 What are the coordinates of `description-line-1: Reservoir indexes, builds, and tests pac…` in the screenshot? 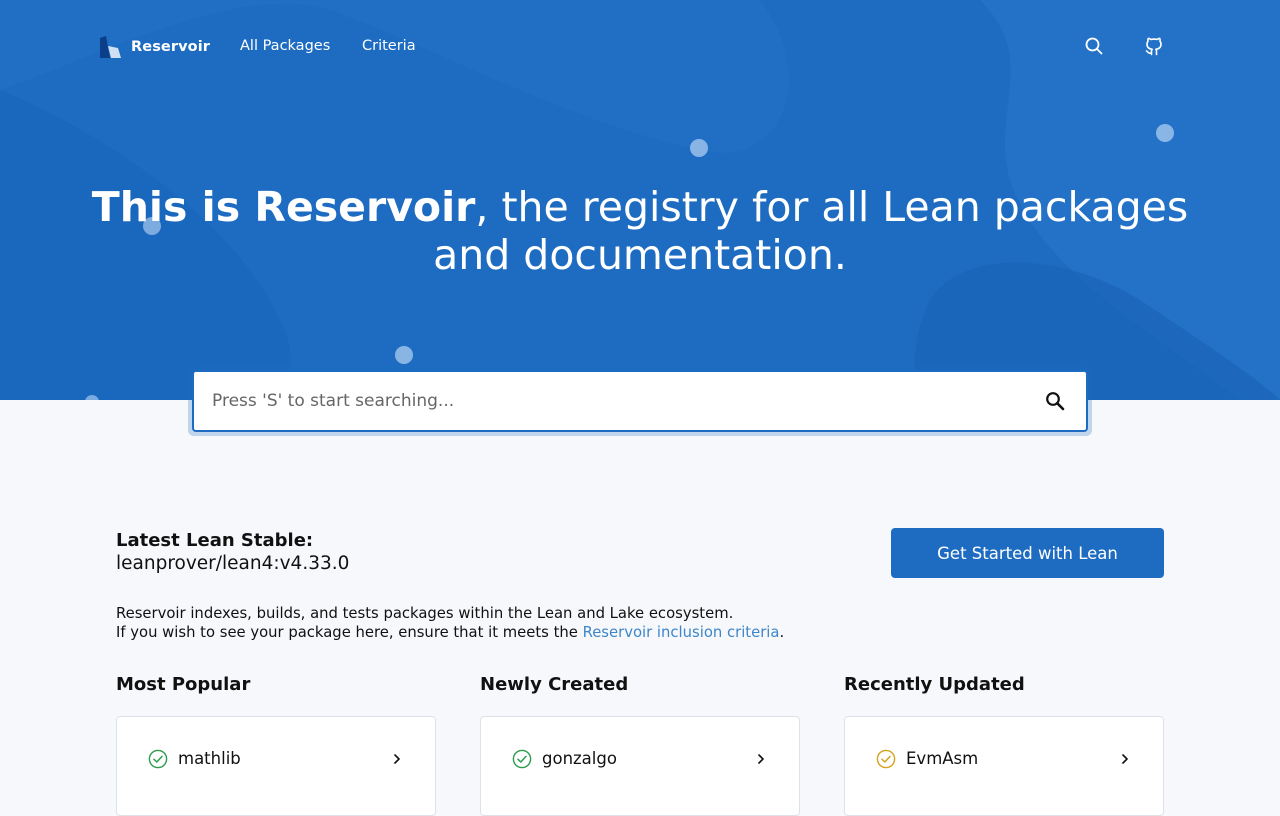 It's located at (425, 613).